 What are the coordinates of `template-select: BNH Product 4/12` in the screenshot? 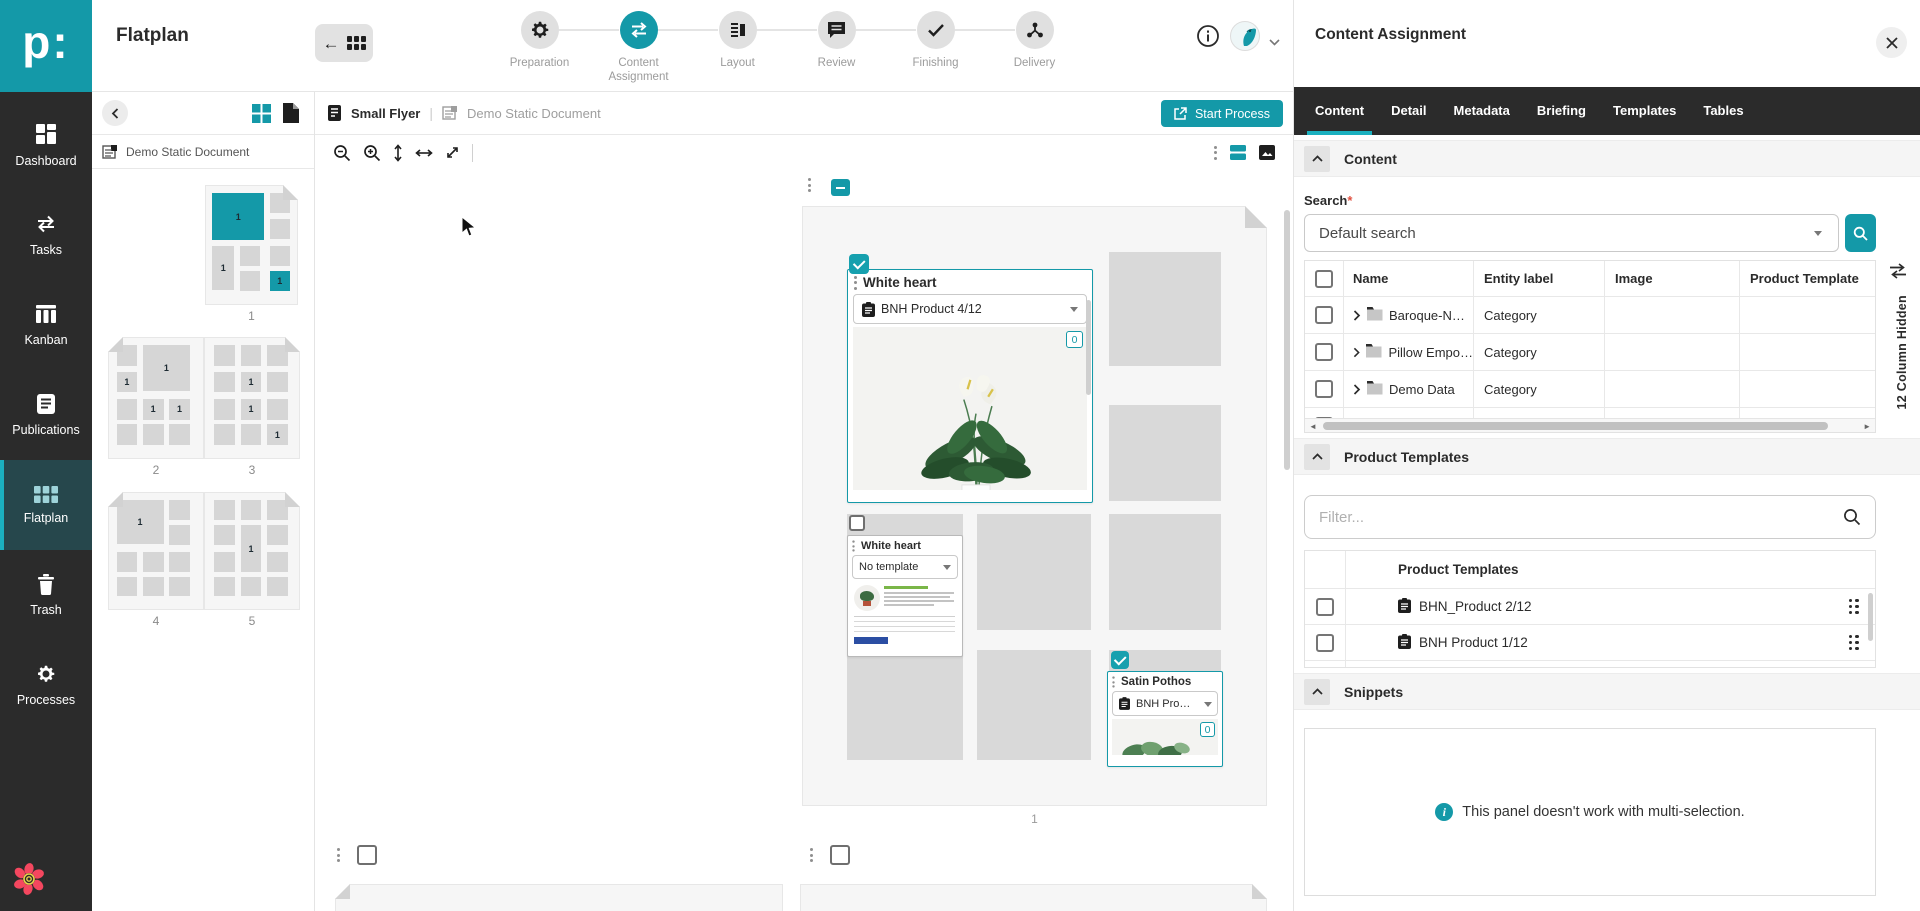 It's located at (970, 309).